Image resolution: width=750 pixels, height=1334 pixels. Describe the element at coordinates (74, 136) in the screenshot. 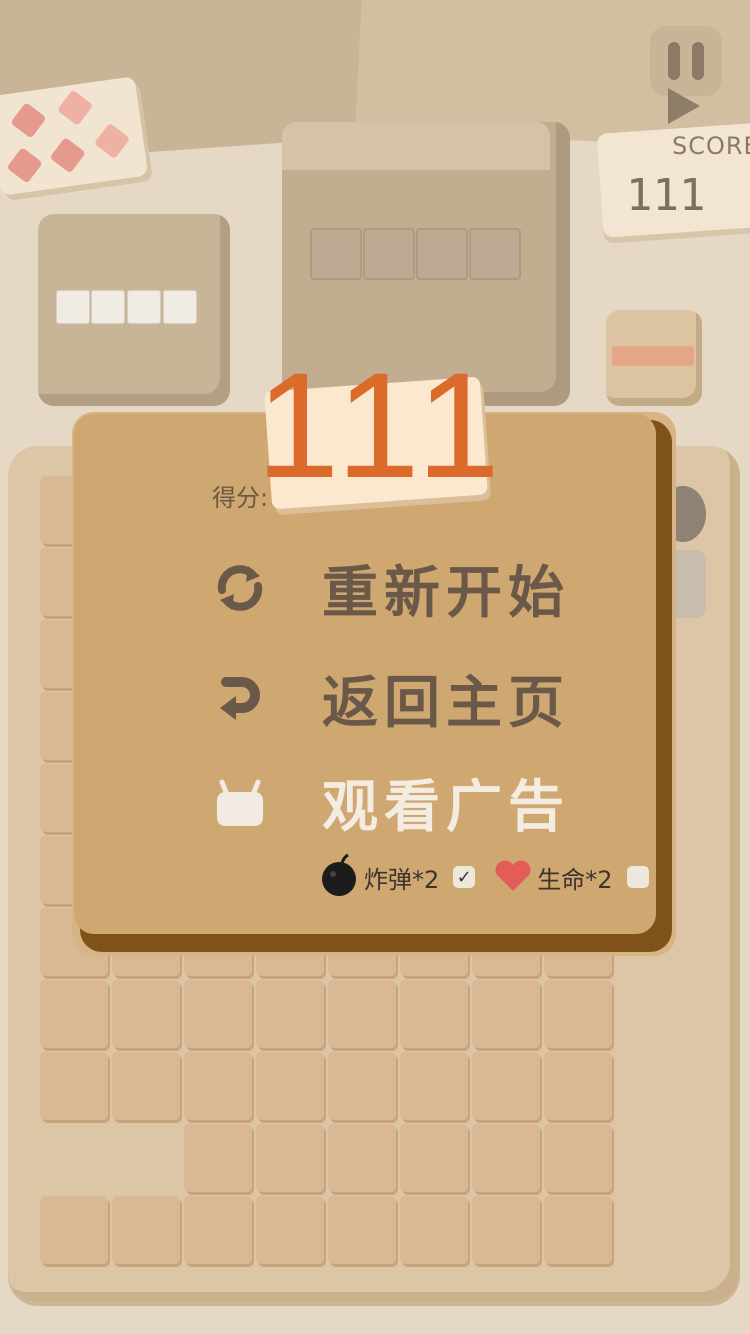

I see `lives-card` at that location.